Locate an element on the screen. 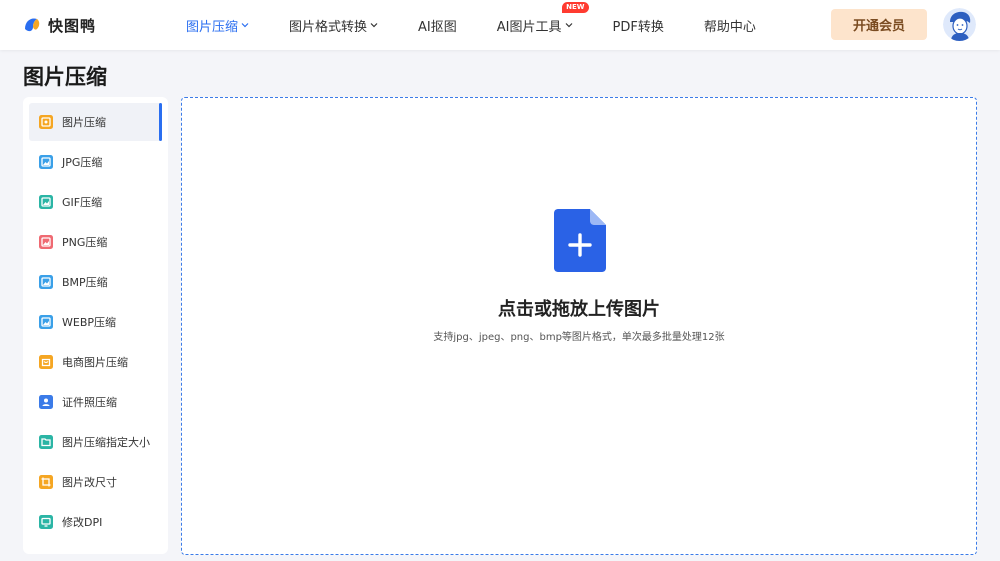 This screenshot has width=1000, height=561. sidebar-item-gif: GIF压缩 is located at coordinates (95, 202).